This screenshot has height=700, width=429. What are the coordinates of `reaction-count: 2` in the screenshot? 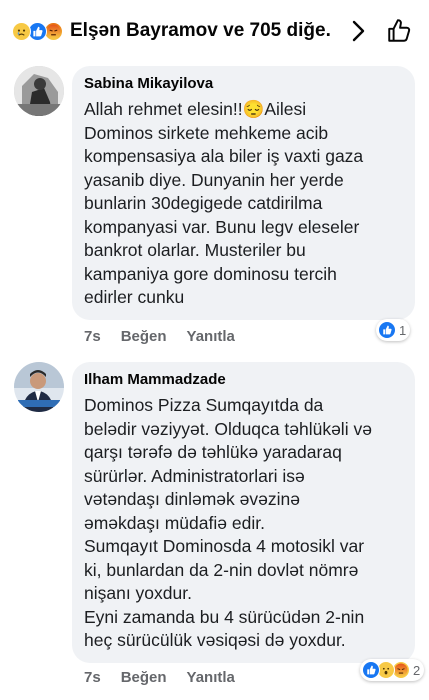 It's located at (417, 670).